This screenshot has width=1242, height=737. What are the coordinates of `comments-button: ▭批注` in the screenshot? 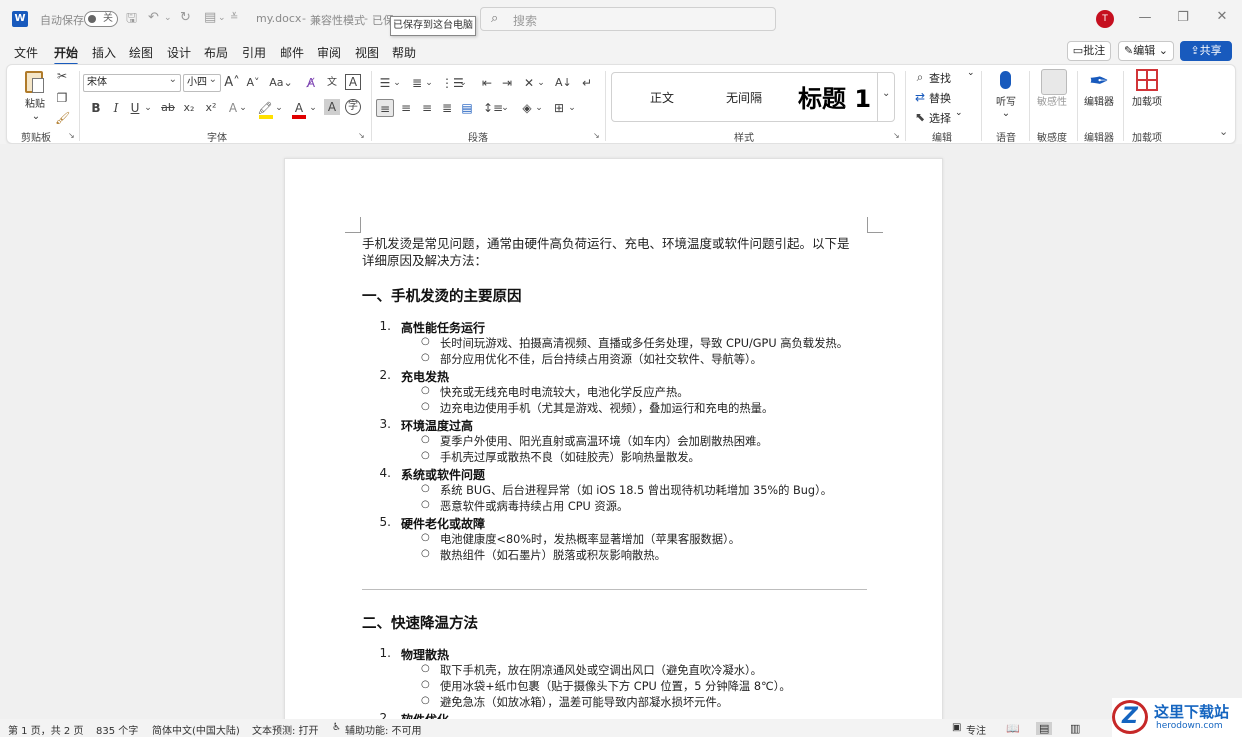 It's located at (1089, 51).